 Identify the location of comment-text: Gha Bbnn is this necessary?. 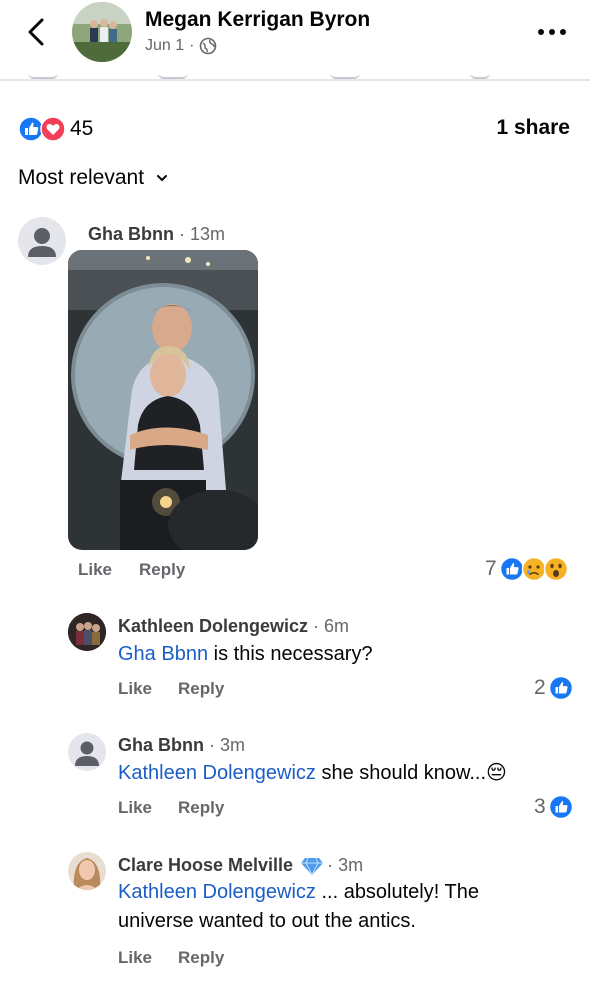
(338, 654).